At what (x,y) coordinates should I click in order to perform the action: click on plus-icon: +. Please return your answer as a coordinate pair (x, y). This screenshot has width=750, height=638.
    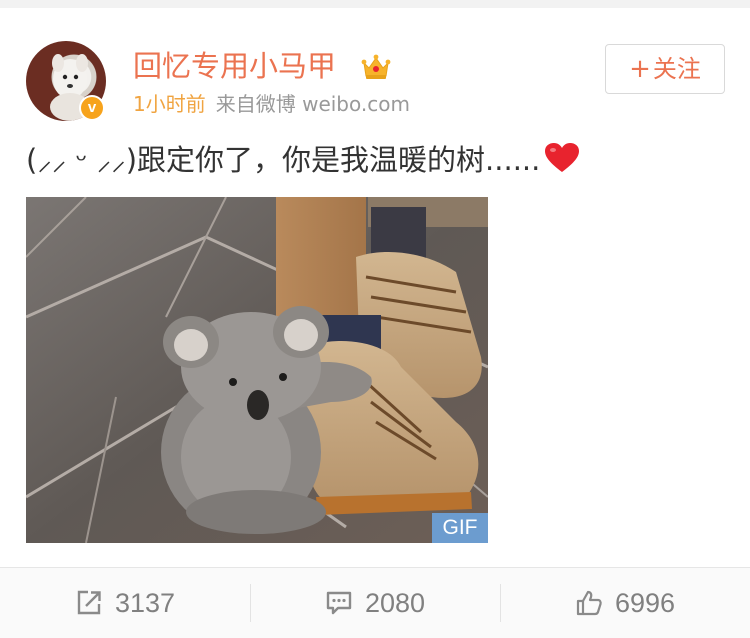
    Looking at the image, I should click on (640, 69).